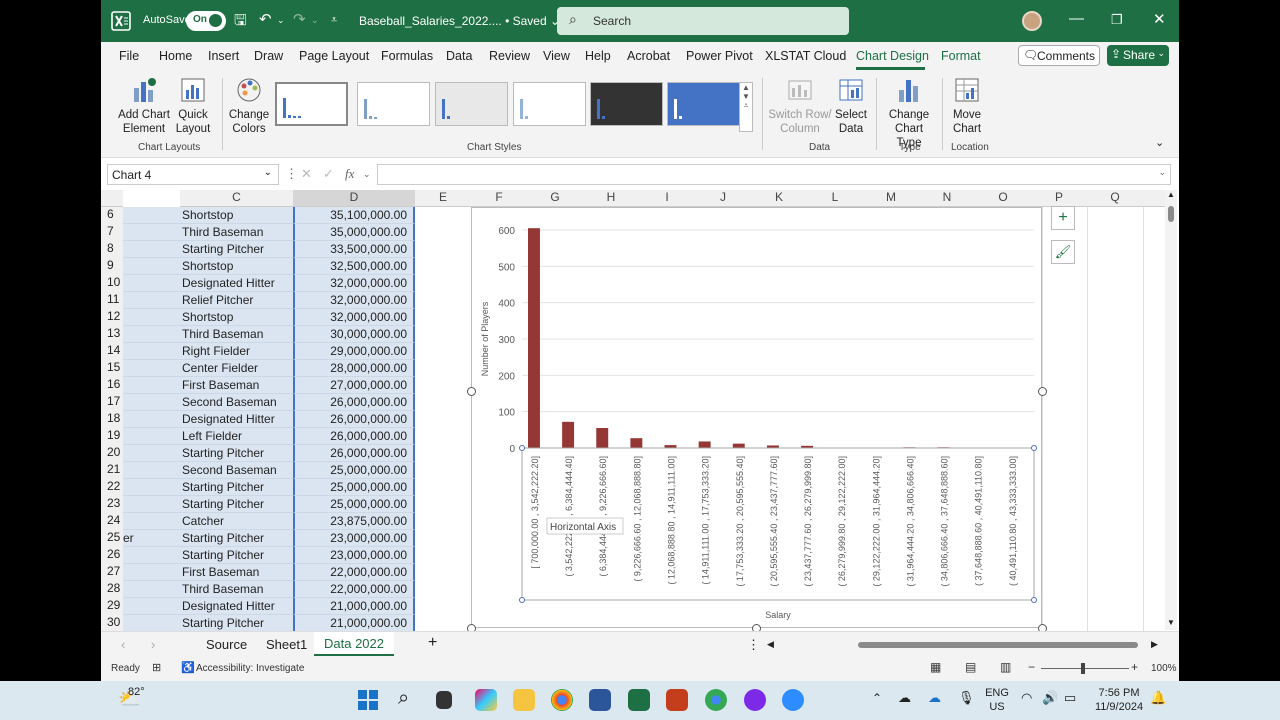 The height and width of the screenshot is (720, 1280). Describe the element at coordinates (1032, 21) in the screenshot. I see `user-avatar` at that location.